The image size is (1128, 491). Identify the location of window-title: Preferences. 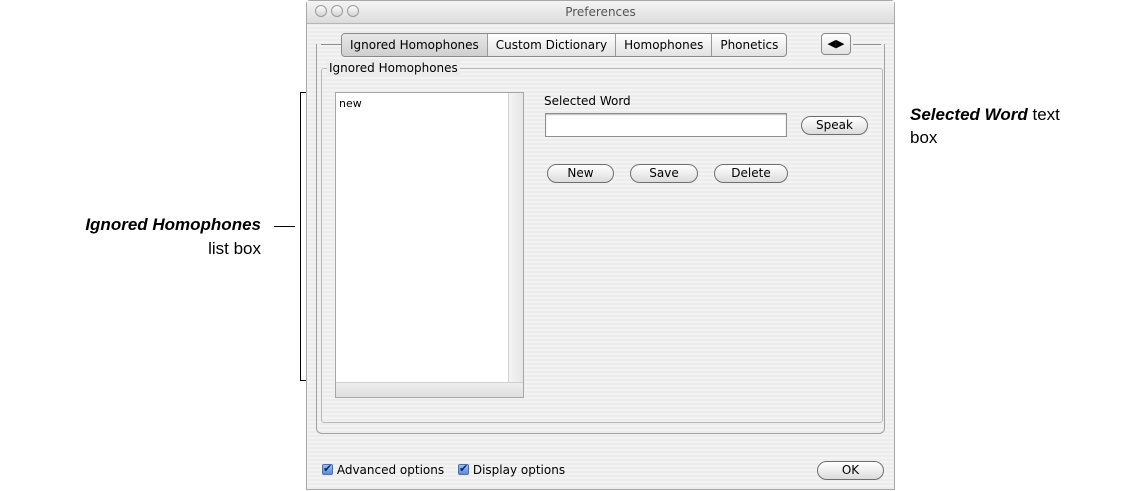
(600, 12).